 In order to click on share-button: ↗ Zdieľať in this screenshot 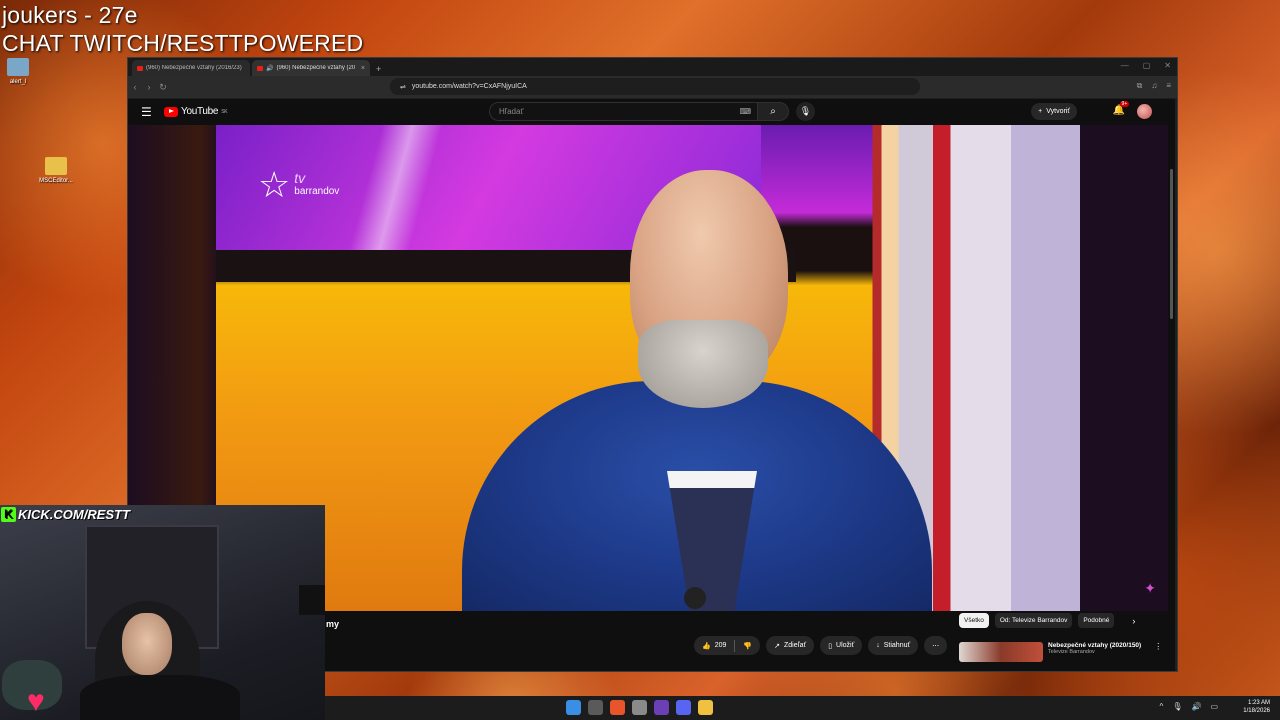, I will do `click(790, 645)`.